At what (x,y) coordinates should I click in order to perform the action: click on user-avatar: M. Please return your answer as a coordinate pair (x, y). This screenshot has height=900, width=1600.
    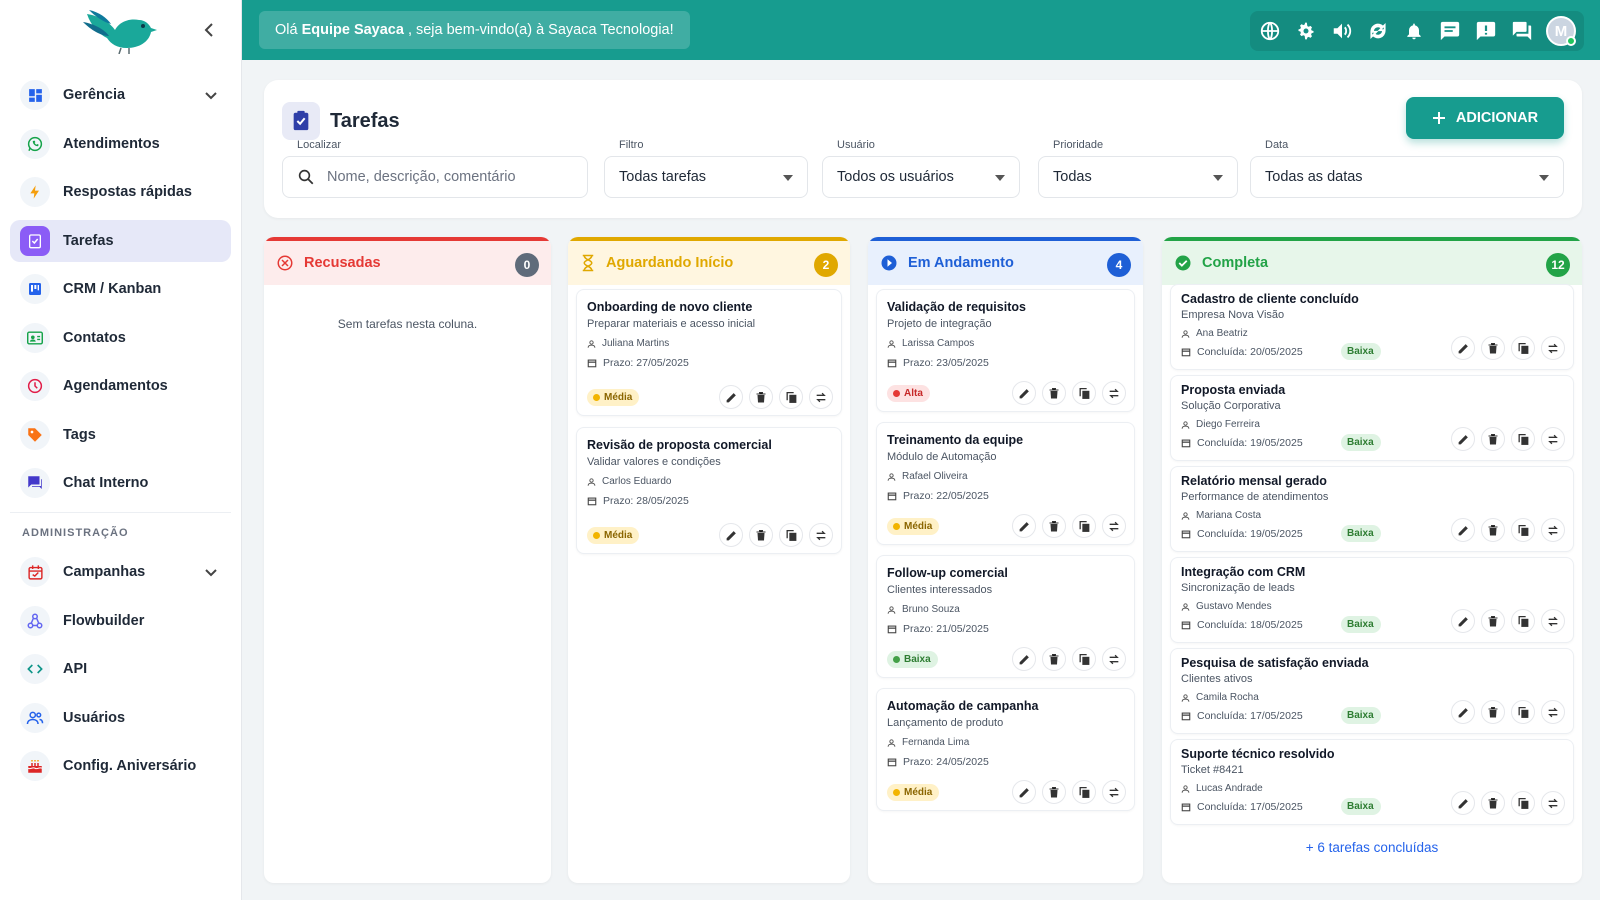
    Looking at the image, I should click on (1561, 31).